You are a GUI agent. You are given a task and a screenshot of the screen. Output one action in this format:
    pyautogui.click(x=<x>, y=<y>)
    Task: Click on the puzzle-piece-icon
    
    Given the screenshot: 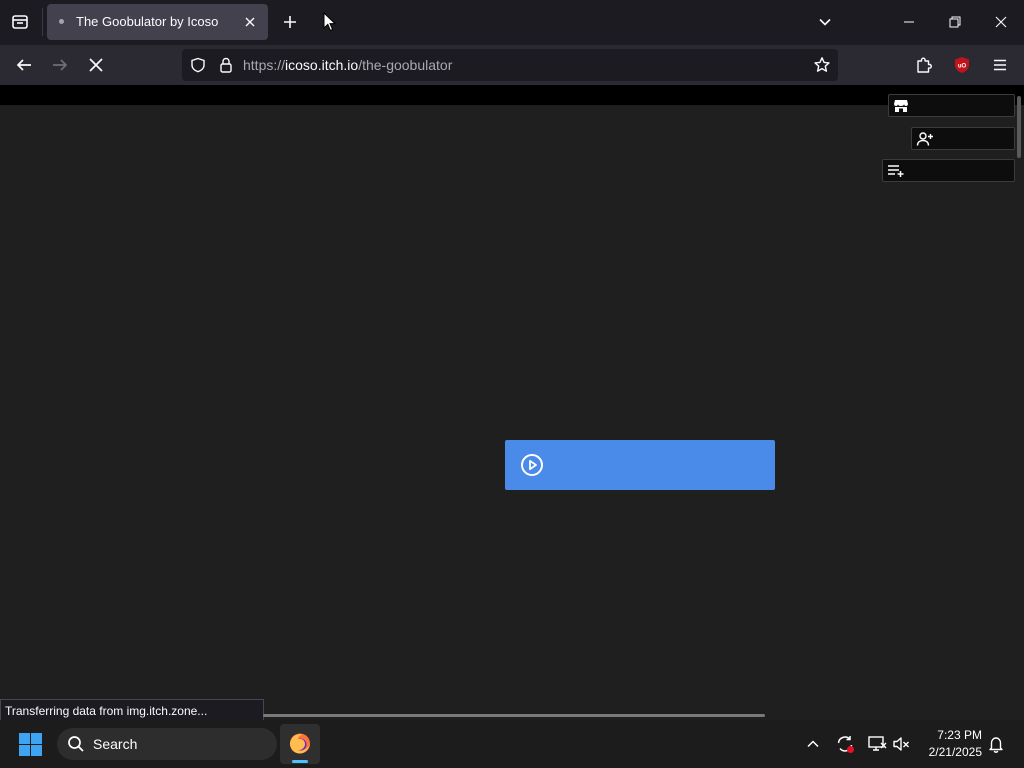 What is the action you would take?
    pyautogui.click(x=924, y=65)
    